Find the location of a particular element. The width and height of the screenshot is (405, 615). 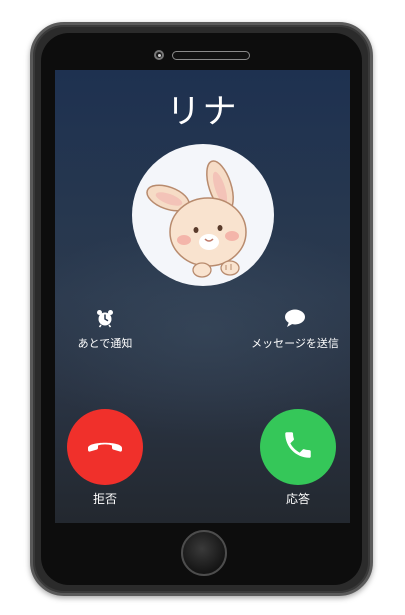

bunny-illustration is located at coordinates (196, 219).